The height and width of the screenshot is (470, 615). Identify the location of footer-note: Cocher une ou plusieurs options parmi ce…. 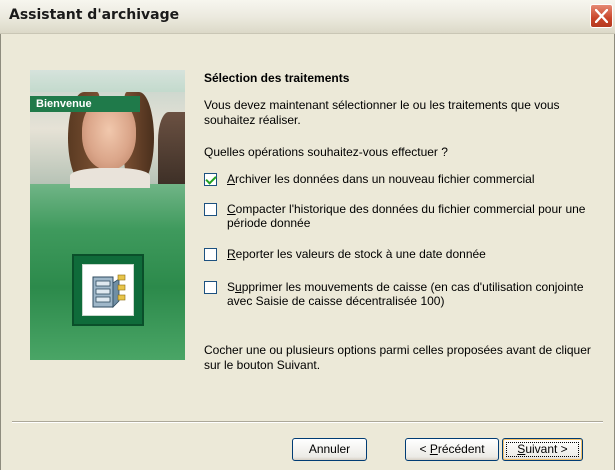
(397, 357).